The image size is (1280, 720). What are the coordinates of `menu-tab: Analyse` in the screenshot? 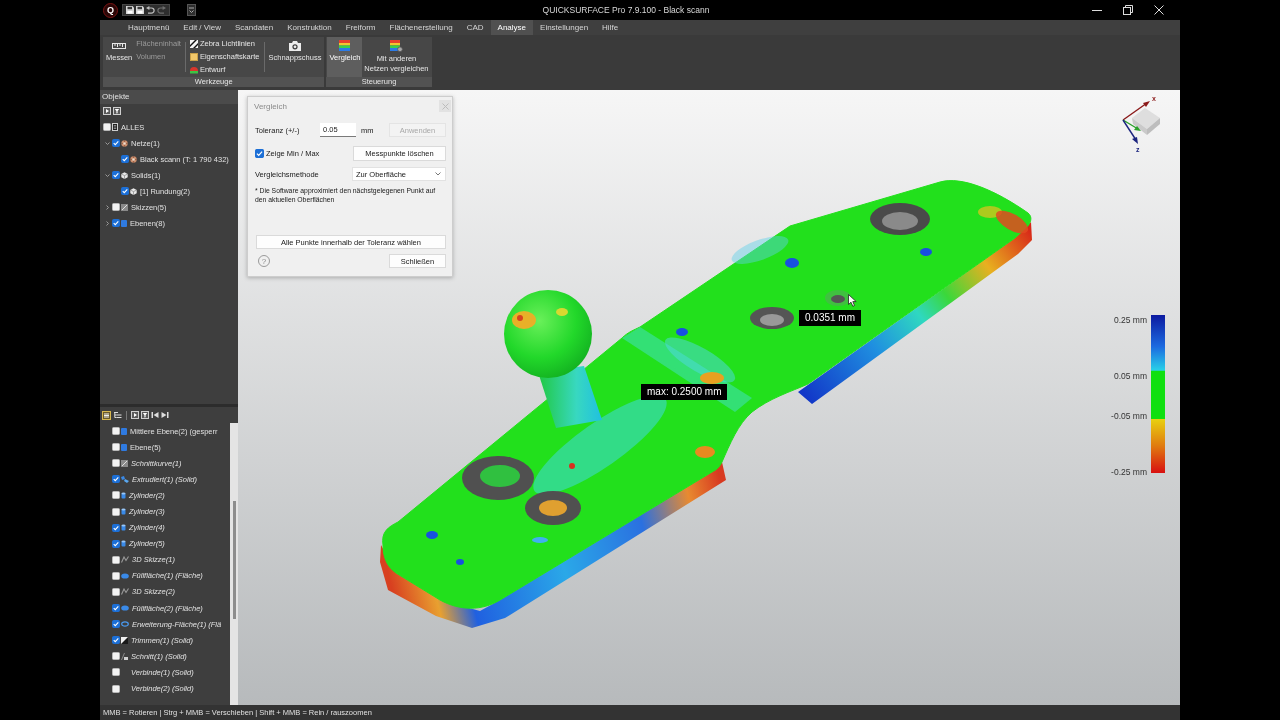 It's located at (512, 27).